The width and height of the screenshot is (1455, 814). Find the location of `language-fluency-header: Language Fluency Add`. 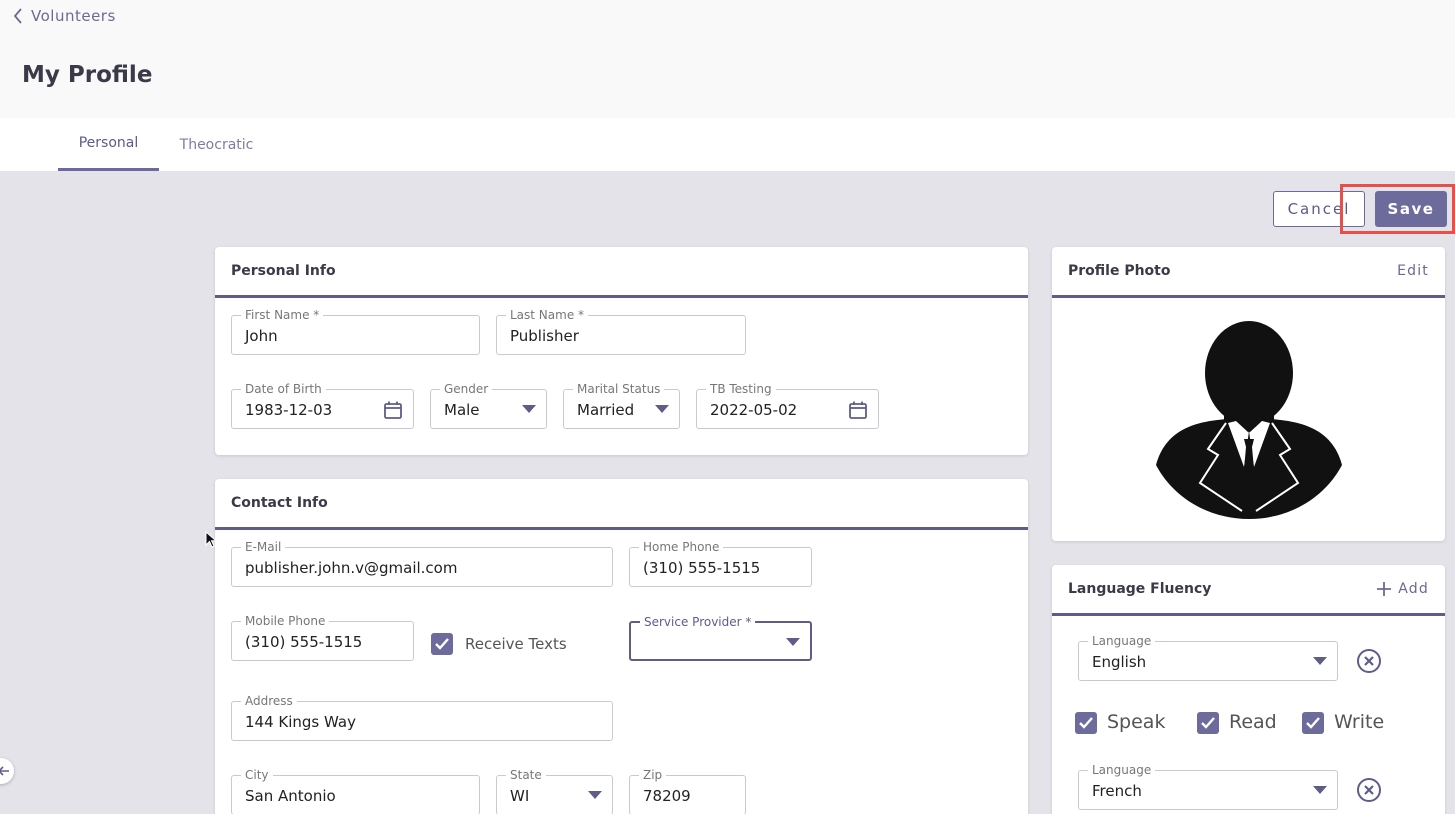

language-fluency-header: Language Fluency Add is located at coordinates (1248, 590).